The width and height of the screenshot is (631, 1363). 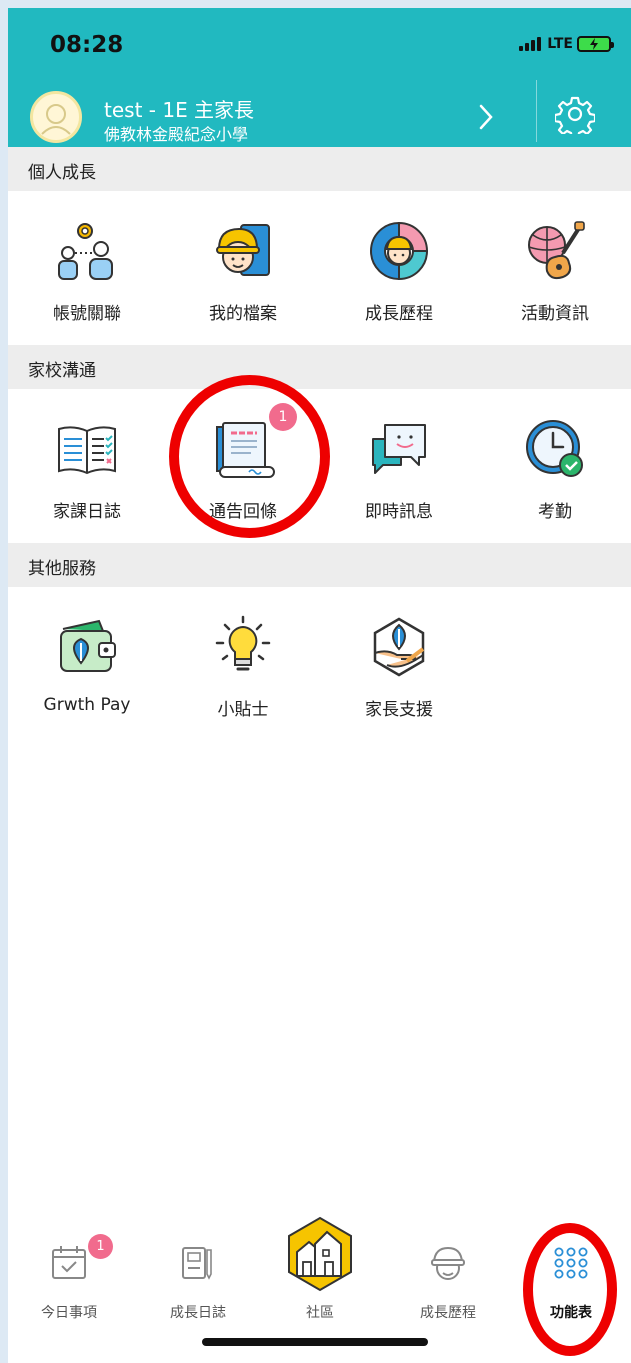 I want to click on tile-account-link: 帳號關聯, so click(x=87, y=266).